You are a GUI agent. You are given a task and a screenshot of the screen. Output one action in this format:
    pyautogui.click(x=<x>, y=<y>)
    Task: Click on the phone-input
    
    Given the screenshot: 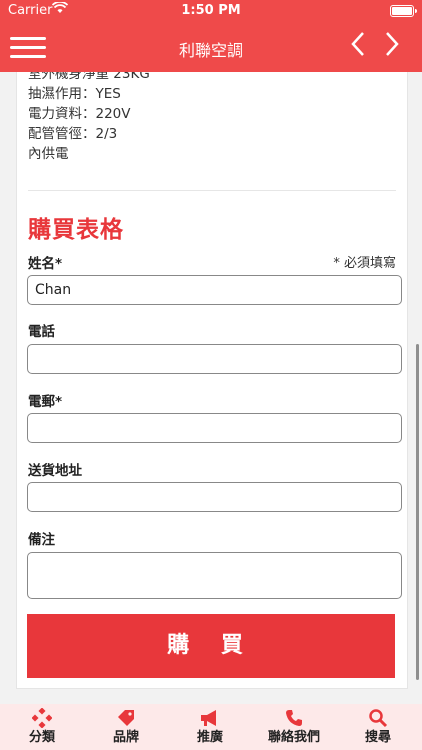 What is the action you would take?
    pyautogui.click(x=214, y=359)
    